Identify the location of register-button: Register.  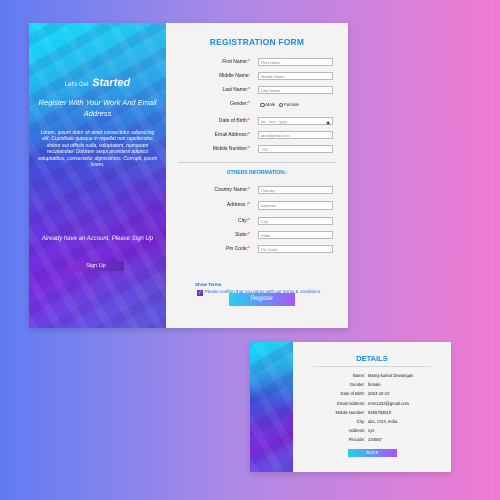
(262, 299).